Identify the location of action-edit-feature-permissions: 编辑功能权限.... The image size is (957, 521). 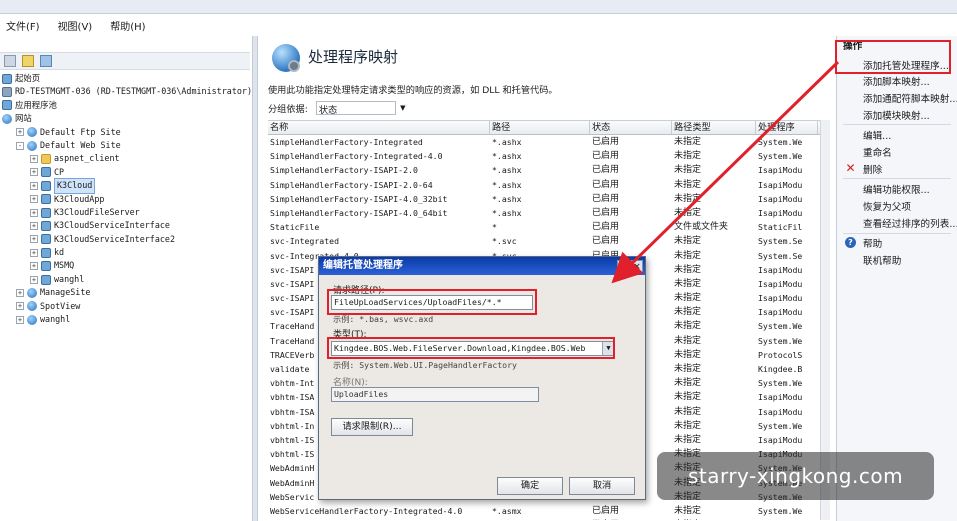
(896, 189).